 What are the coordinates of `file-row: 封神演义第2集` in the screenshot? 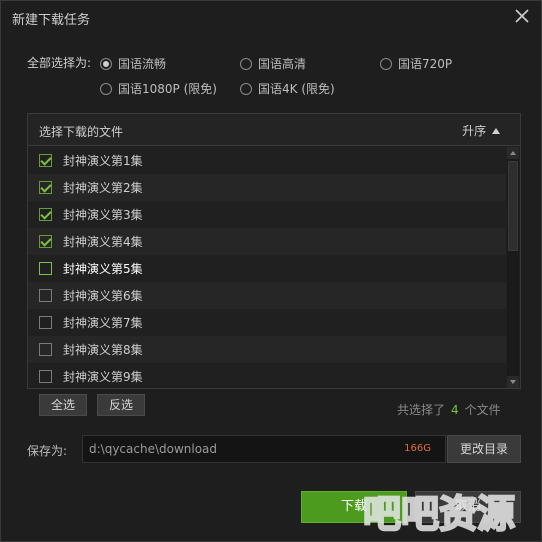 It's located at (267, 187).